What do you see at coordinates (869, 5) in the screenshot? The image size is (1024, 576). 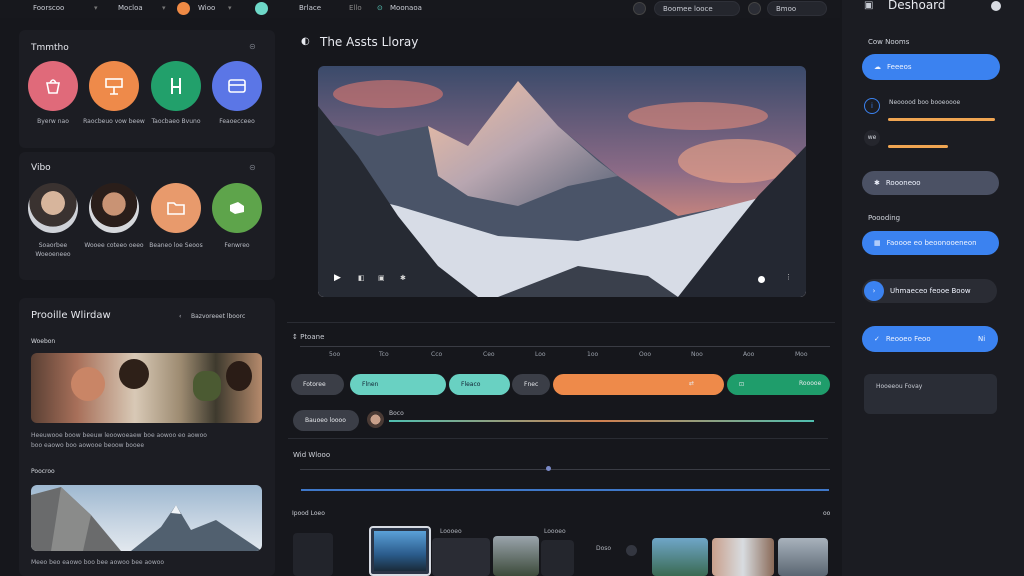 I see `dashboard-icon: ▣` at bounding box center [869, 5].